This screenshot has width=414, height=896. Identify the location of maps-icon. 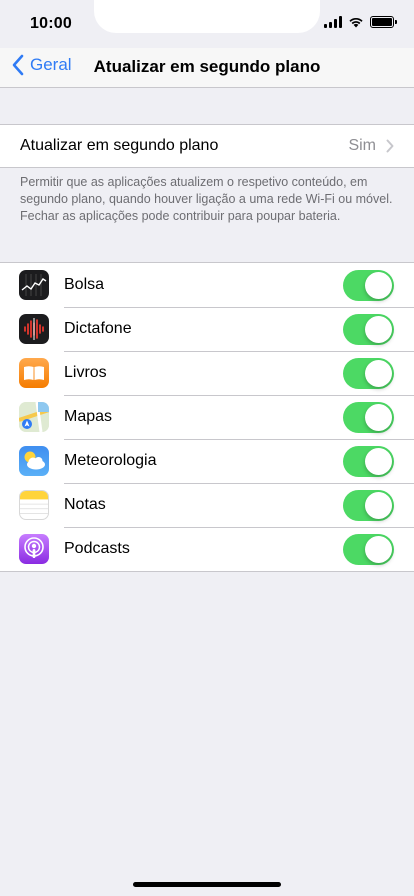
(34, 417).